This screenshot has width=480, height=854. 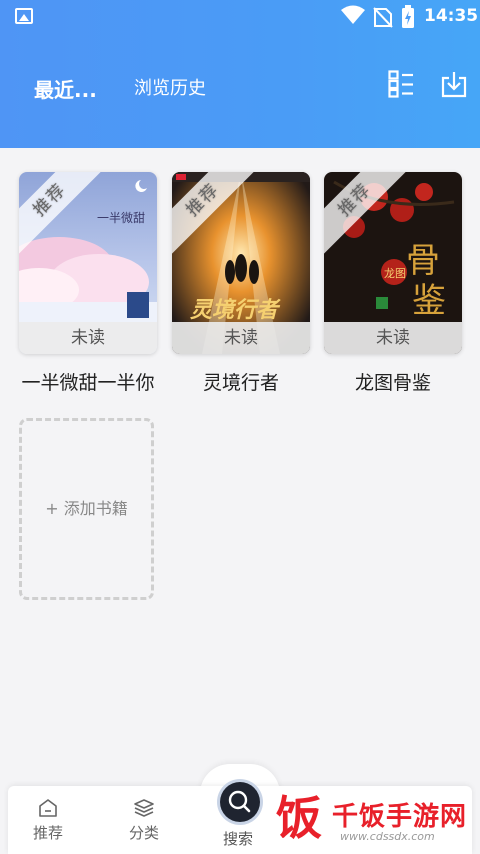 I want to click on search-icon, so click(x=239, y=801).